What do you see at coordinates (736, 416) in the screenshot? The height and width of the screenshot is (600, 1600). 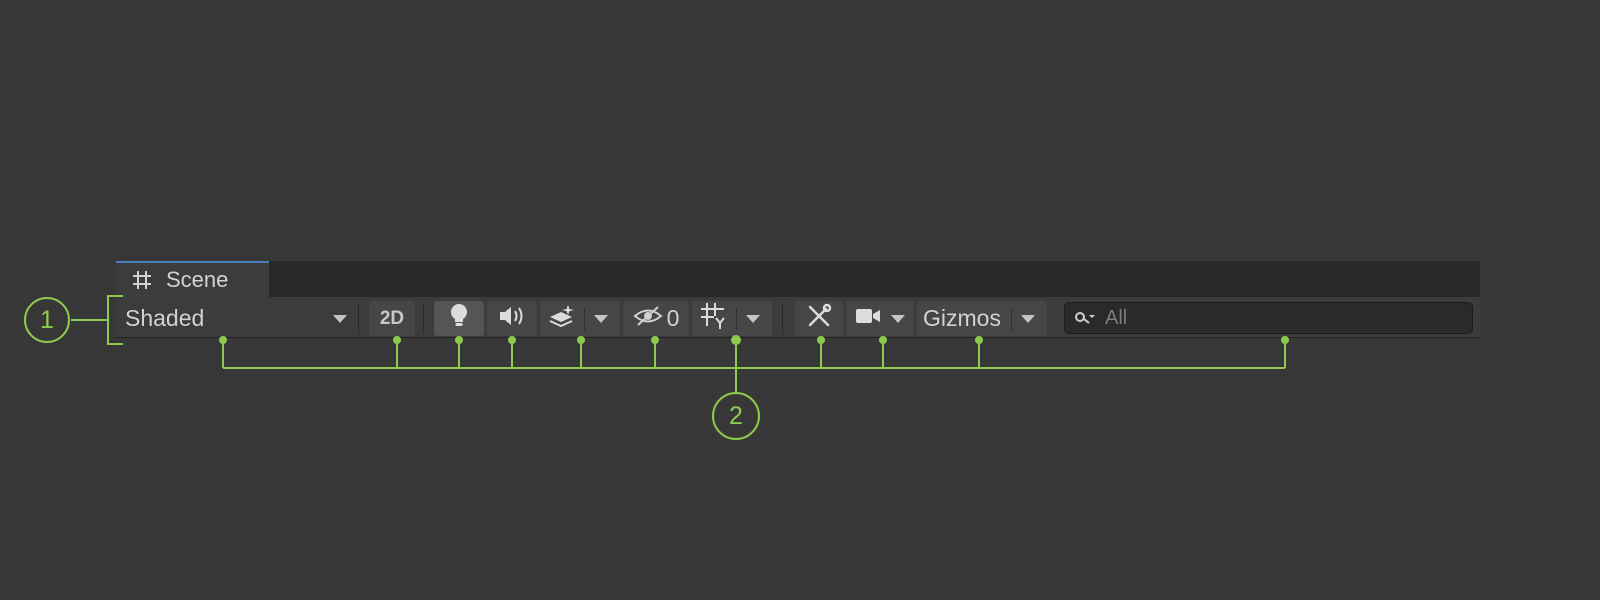 I see `callout-2: 2` at bounding box center [736, 416].